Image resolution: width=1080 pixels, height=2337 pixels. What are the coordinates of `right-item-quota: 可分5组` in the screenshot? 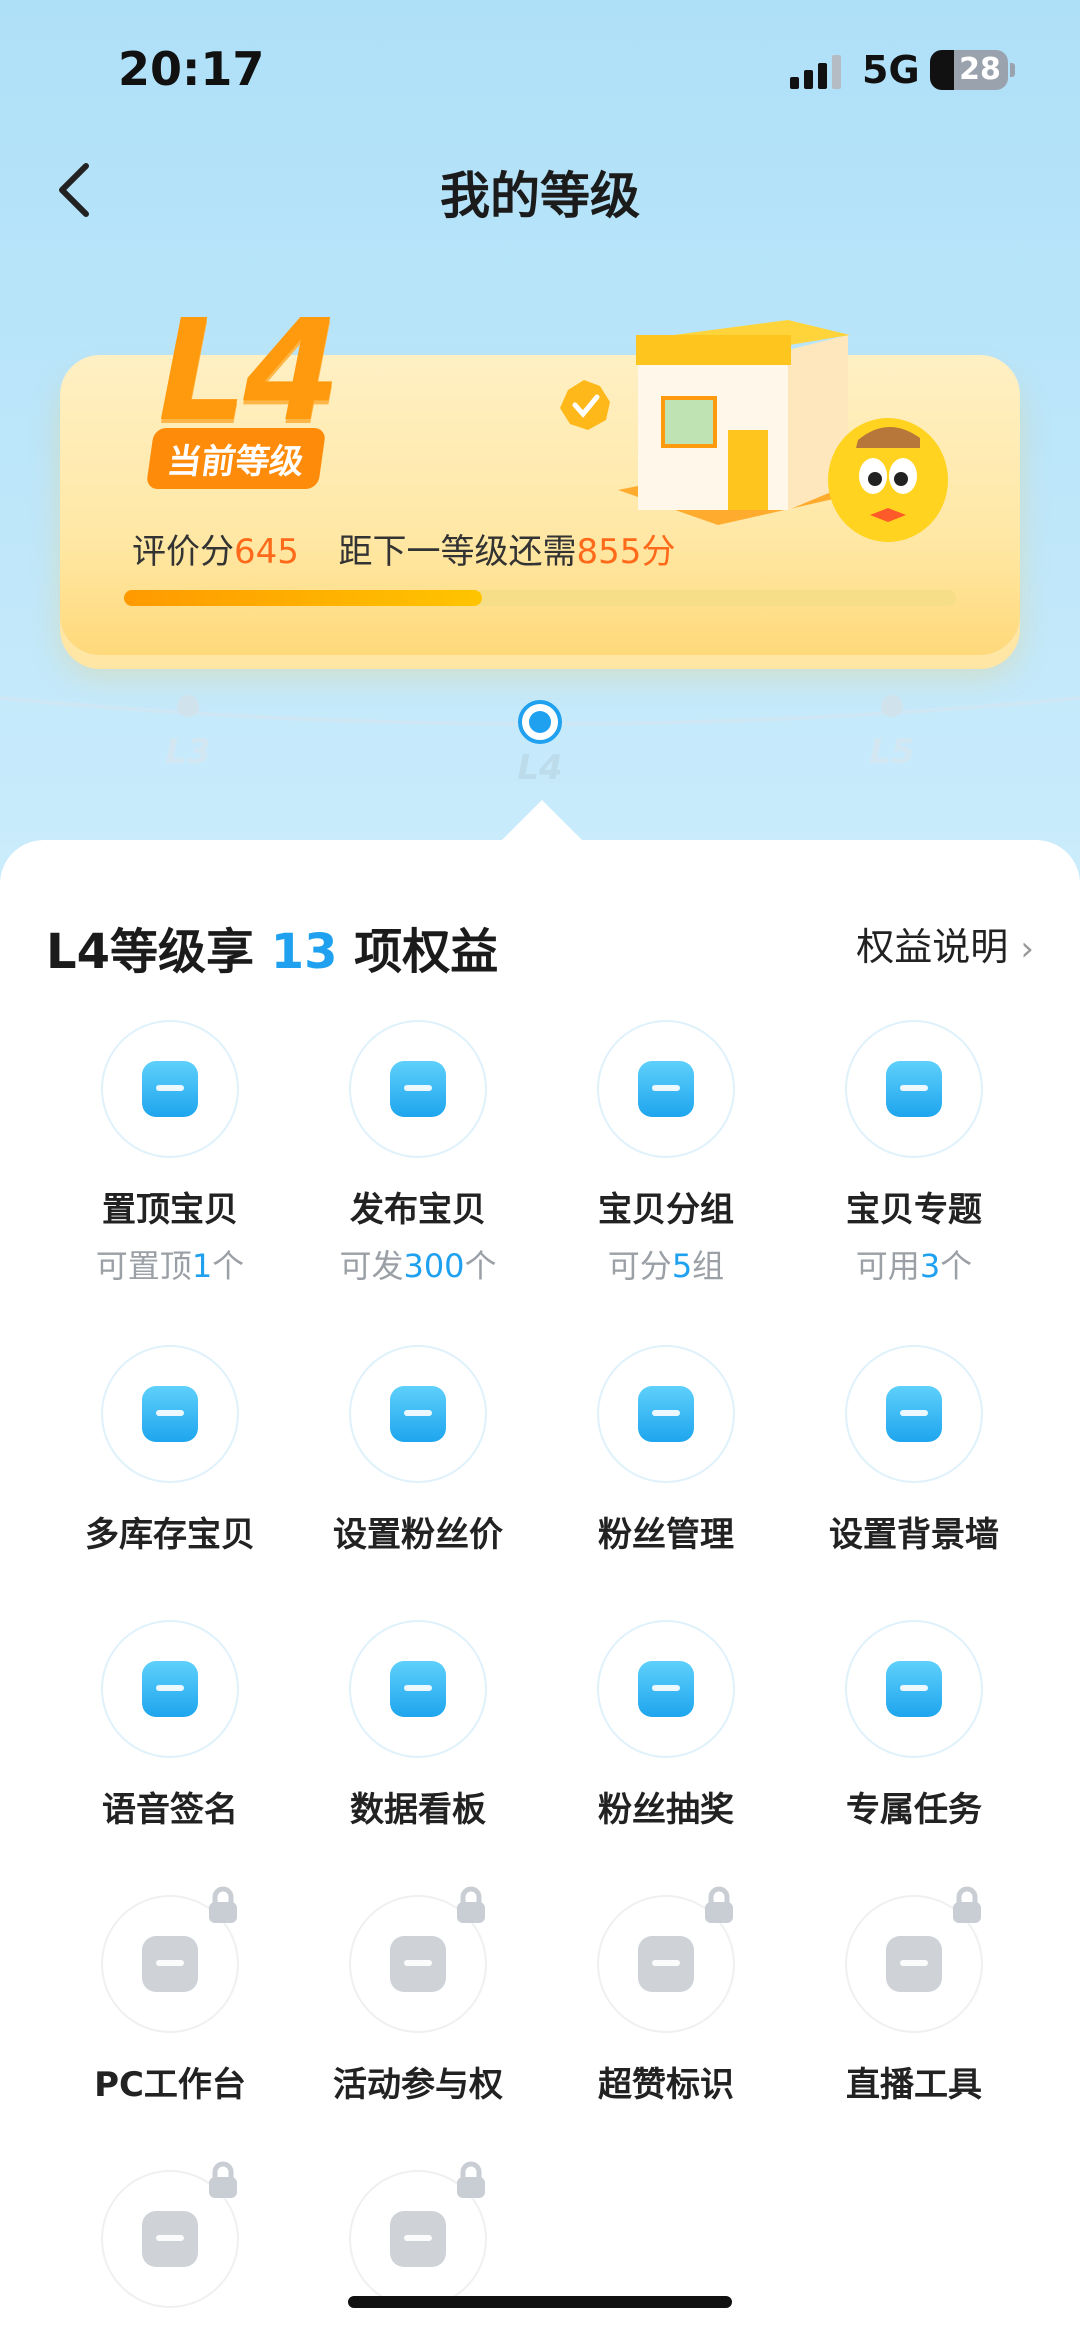 It's located at (666, 1264).